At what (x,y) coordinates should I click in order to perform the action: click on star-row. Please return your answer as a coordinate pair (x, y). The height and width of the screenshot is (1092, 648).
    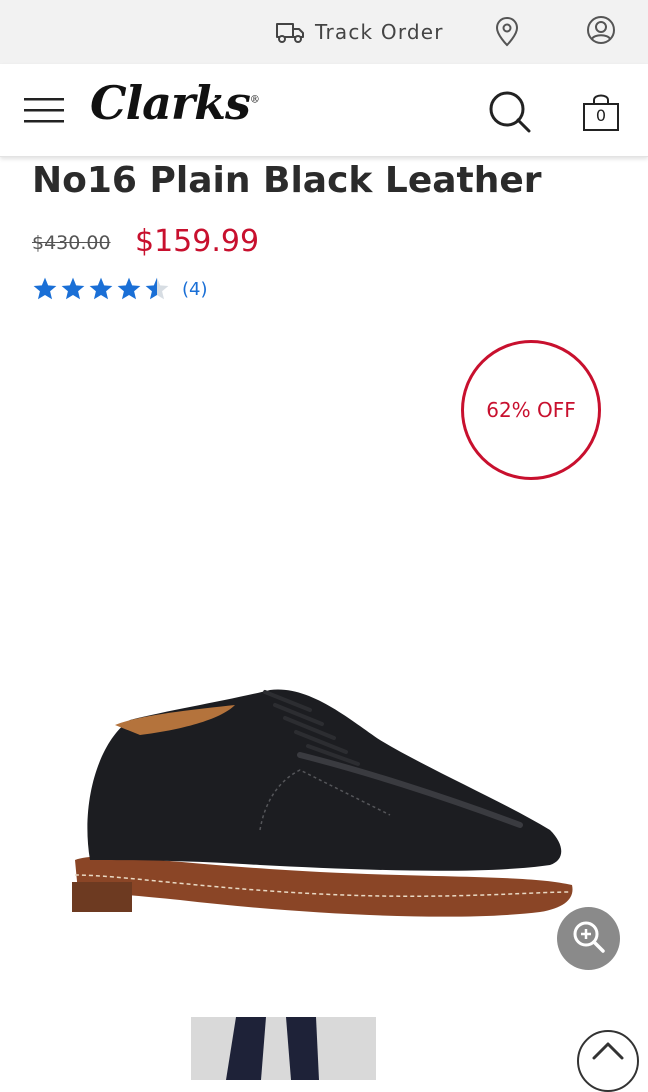
    Looking at the image, I should click on (102, 289).